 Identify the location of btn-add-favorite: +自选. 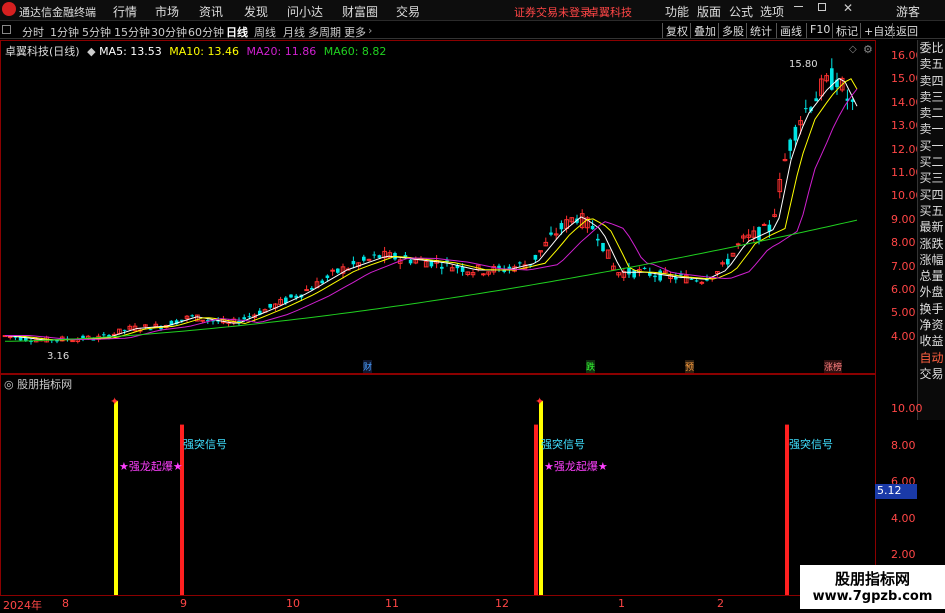
(877, 30).